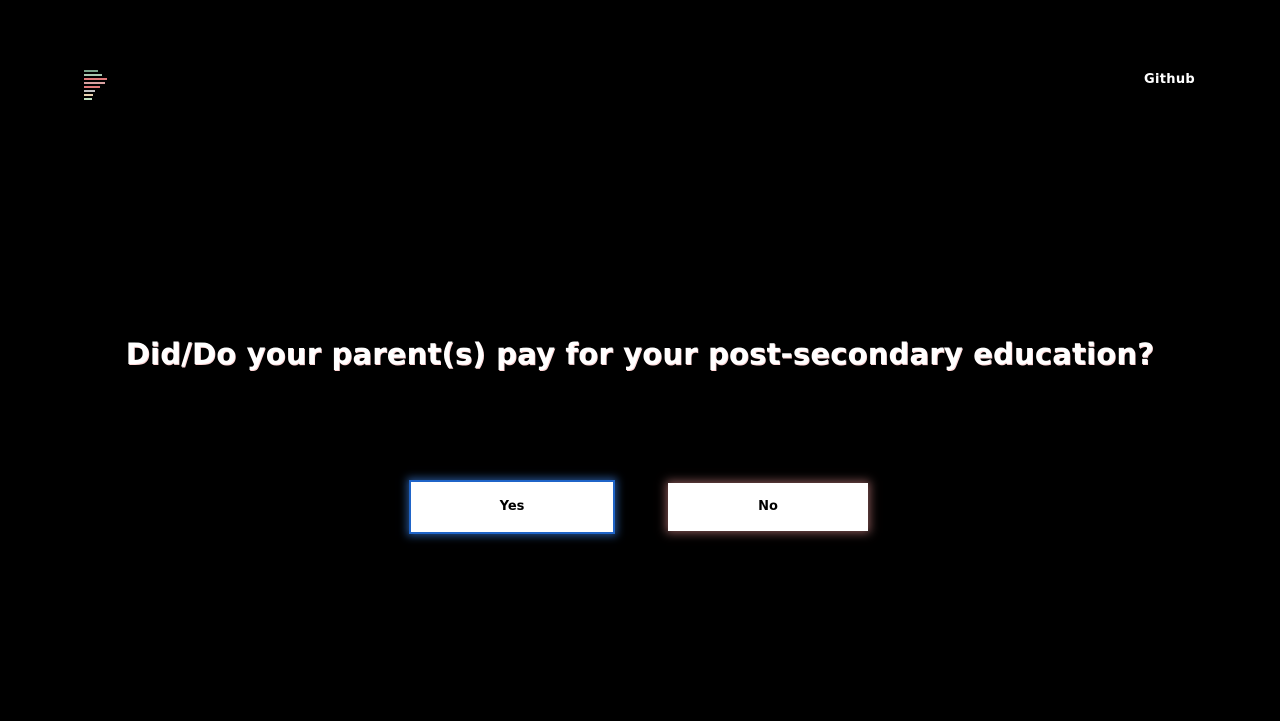  What do you see at coordinates (1169, 80) in the screenshot?
I see `github-link: Github` at bounding box center [1169, 80].